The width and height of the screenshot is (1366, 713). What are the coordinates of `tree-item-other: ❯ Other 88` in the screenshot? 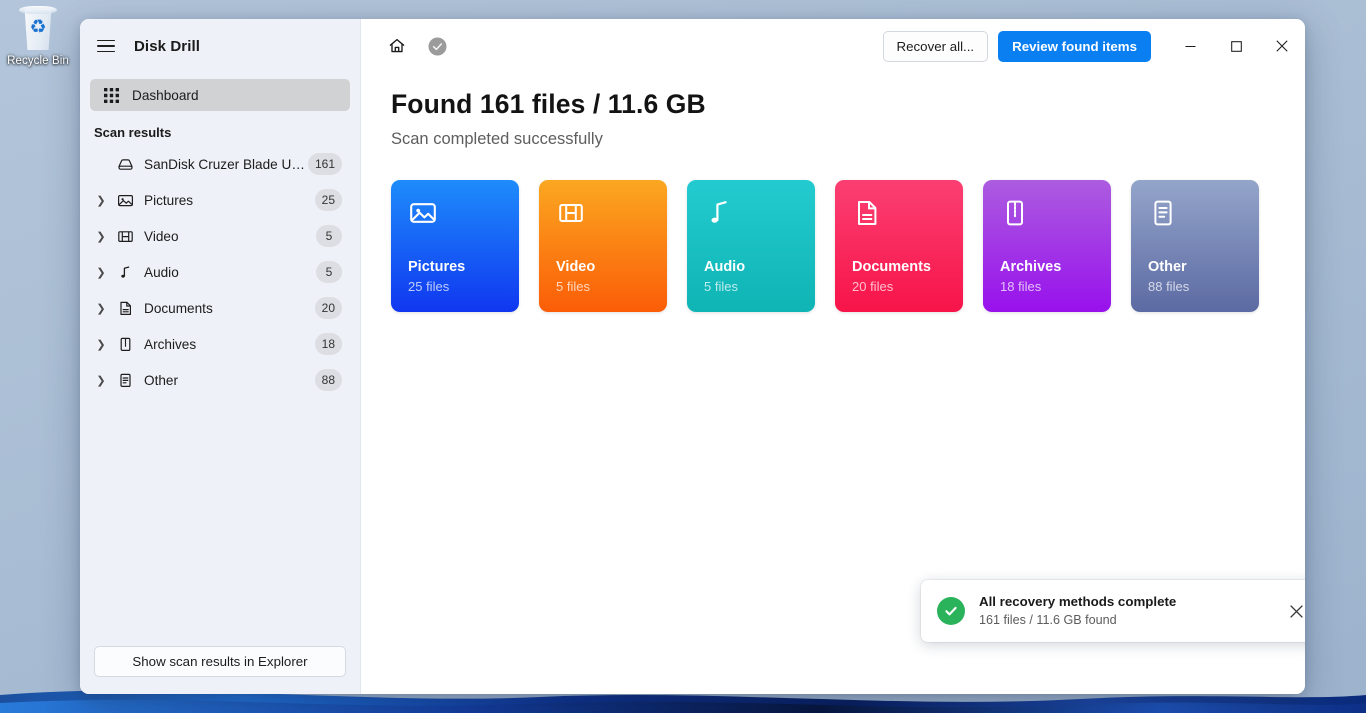 It's located at (220, 380).